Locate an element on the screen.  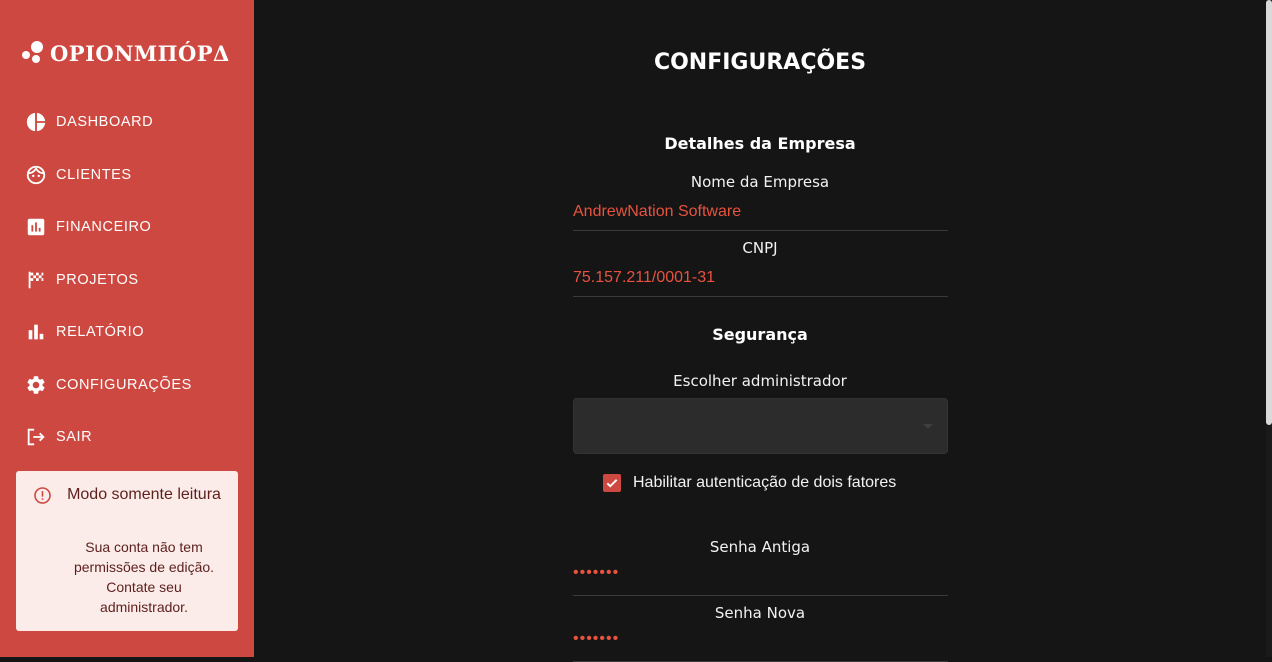
logo-text: OPIONMΠÓPΔ is located at coordinates (140, 53).